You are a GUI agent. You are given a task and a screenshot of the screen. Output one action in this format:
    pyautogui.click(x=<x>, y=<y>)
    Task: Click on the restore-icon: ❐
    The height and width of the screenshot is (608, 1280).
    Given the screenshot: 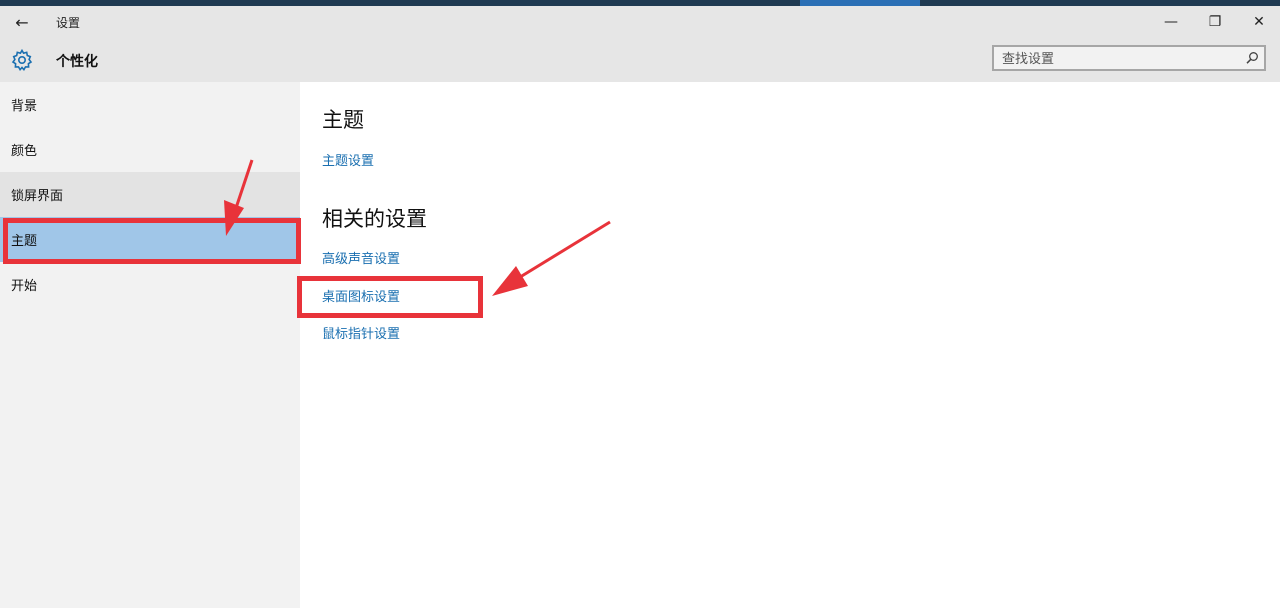 What is the action you would take?
    pyautogui.click(x=1215, y=22)
    